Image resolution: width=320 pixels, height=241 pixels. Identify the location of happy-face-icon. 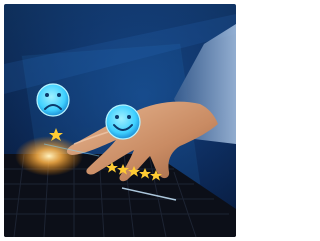
(123, 122).